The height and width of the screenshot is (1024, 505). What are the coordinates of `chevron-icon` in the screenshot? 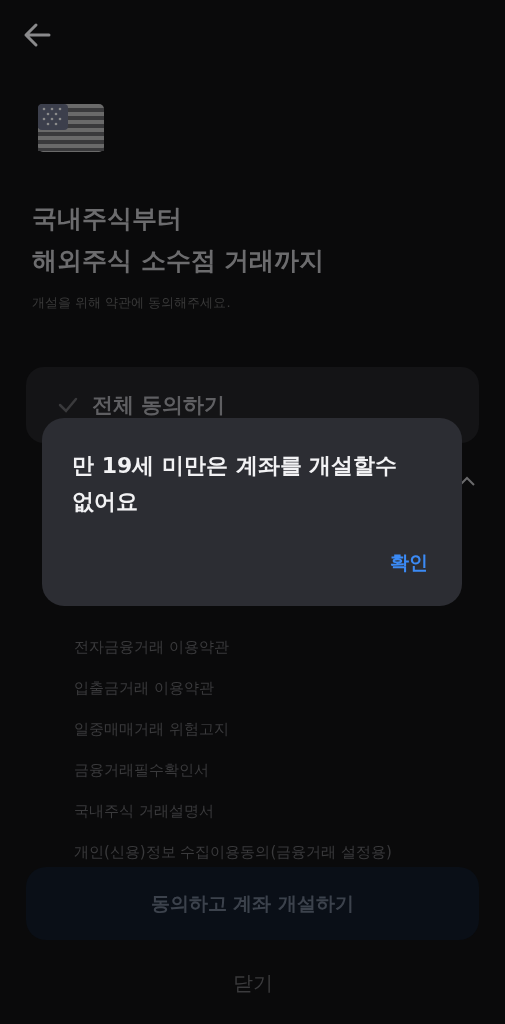 It's located at (467, 481).